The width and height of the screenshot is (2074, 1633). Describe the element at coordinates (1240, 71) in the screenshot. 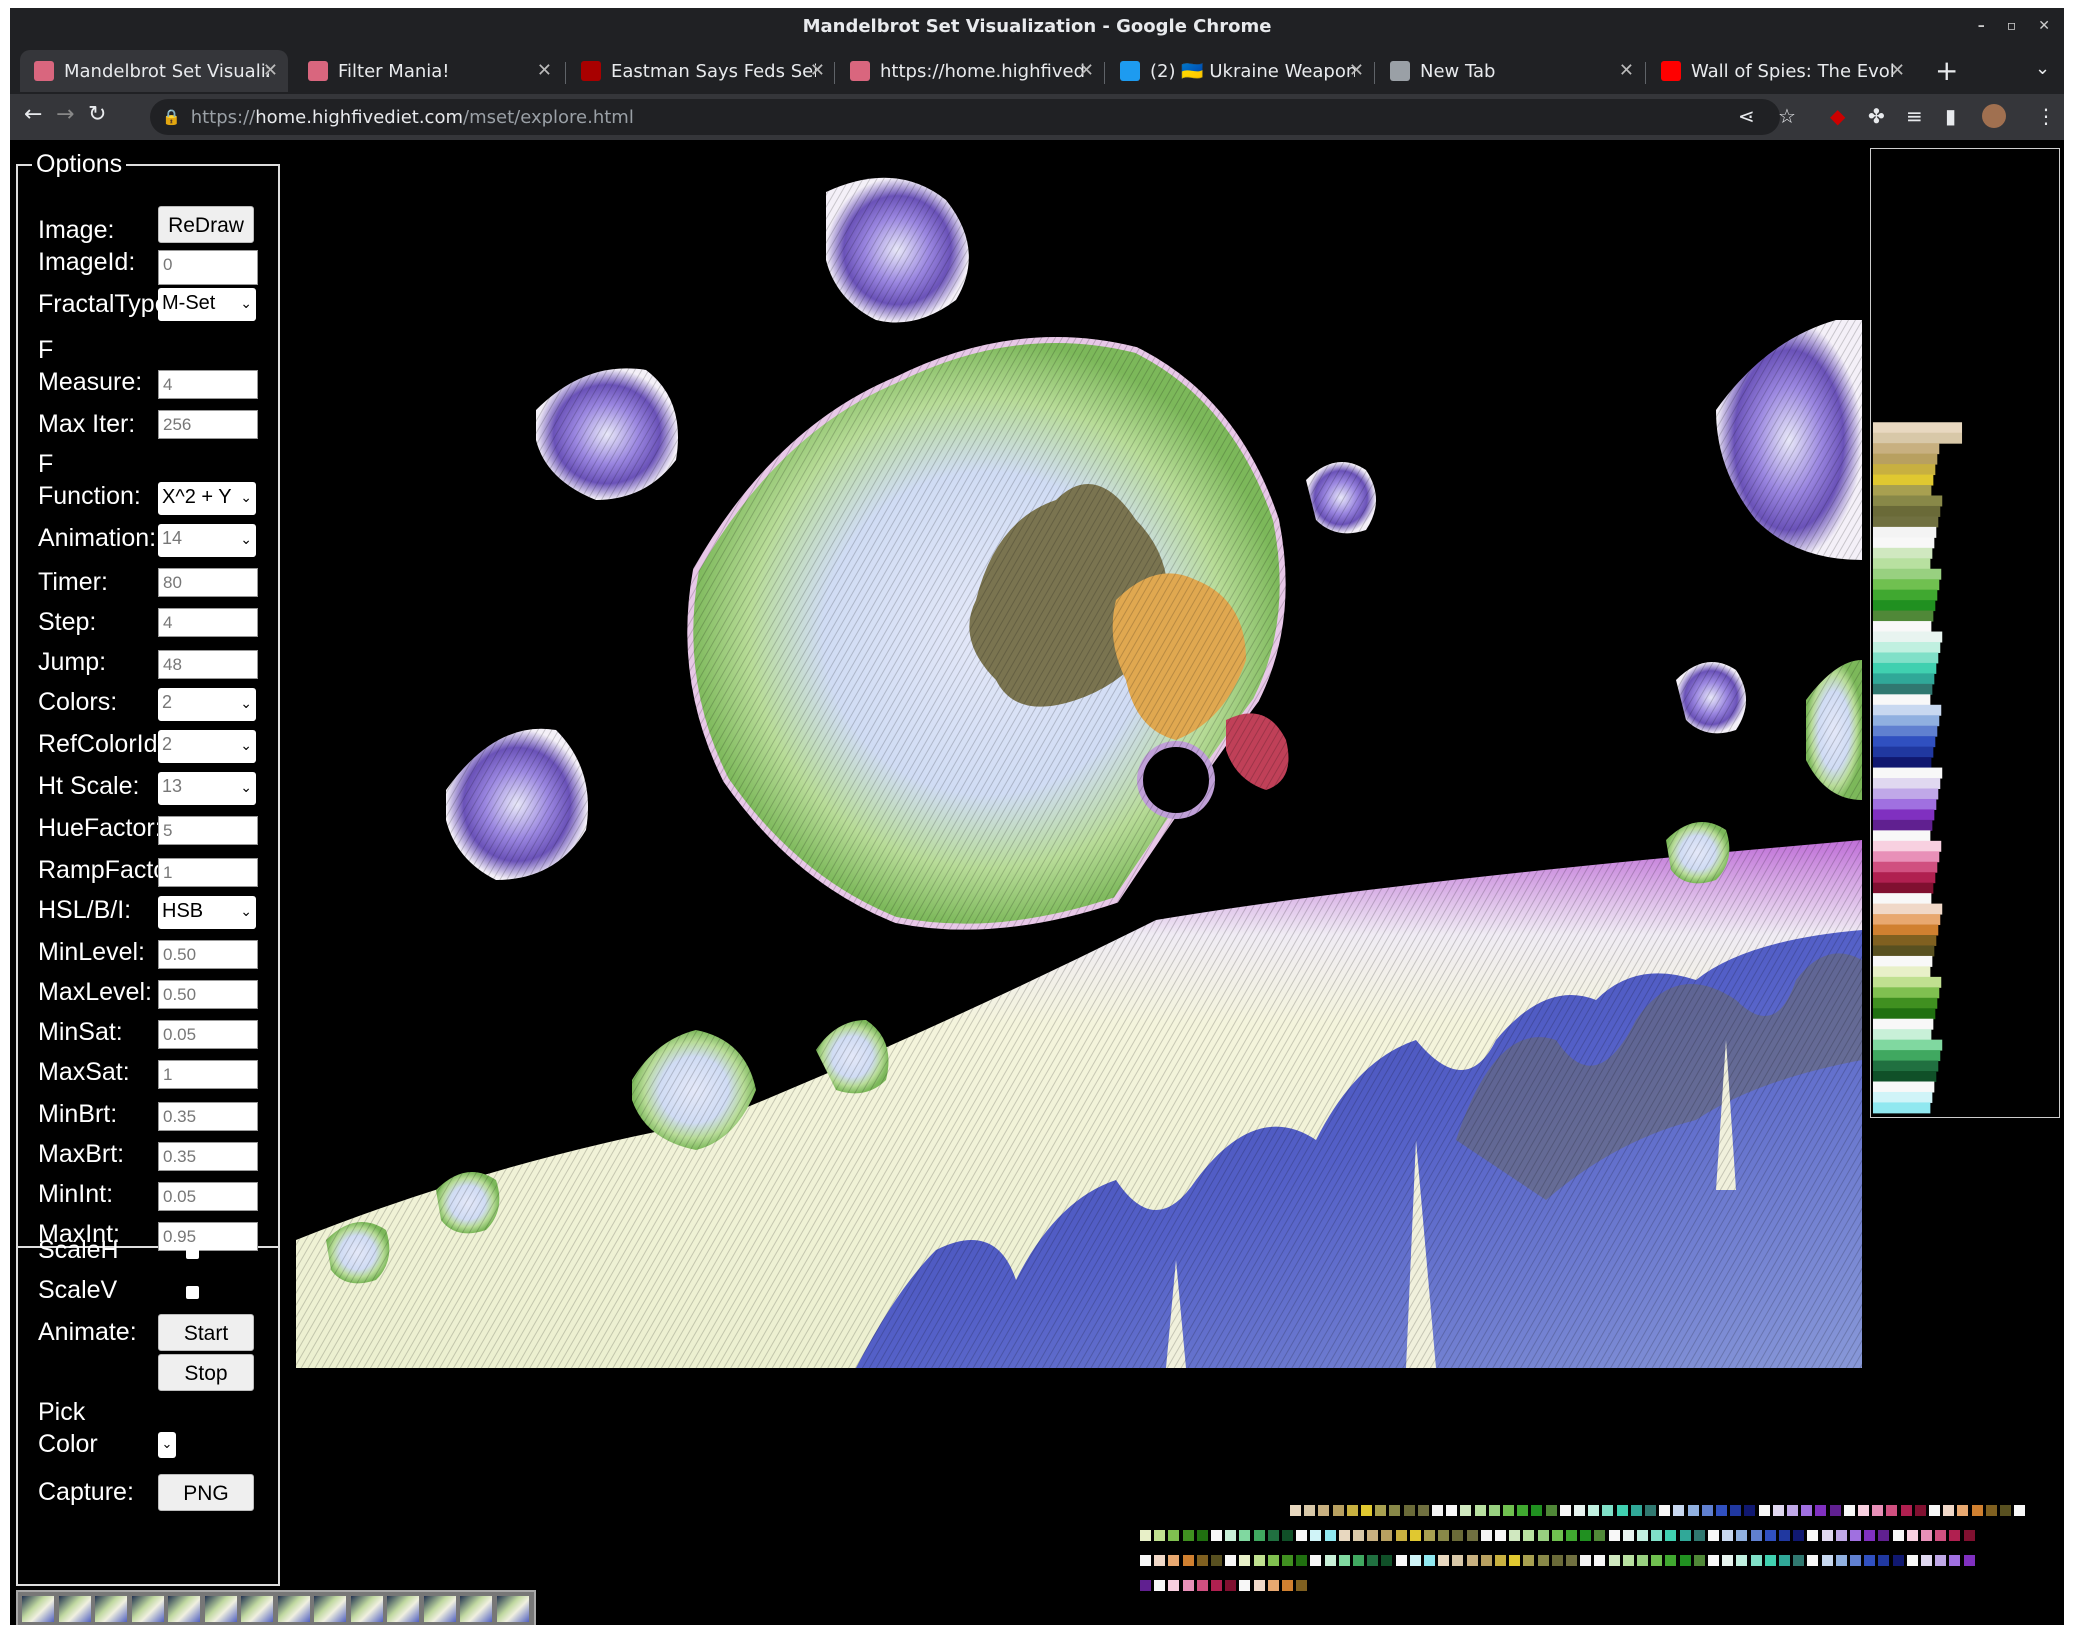

I see `browser-tab: (2) 🇺🇦 Ukraine Weapons ✕` at that location.